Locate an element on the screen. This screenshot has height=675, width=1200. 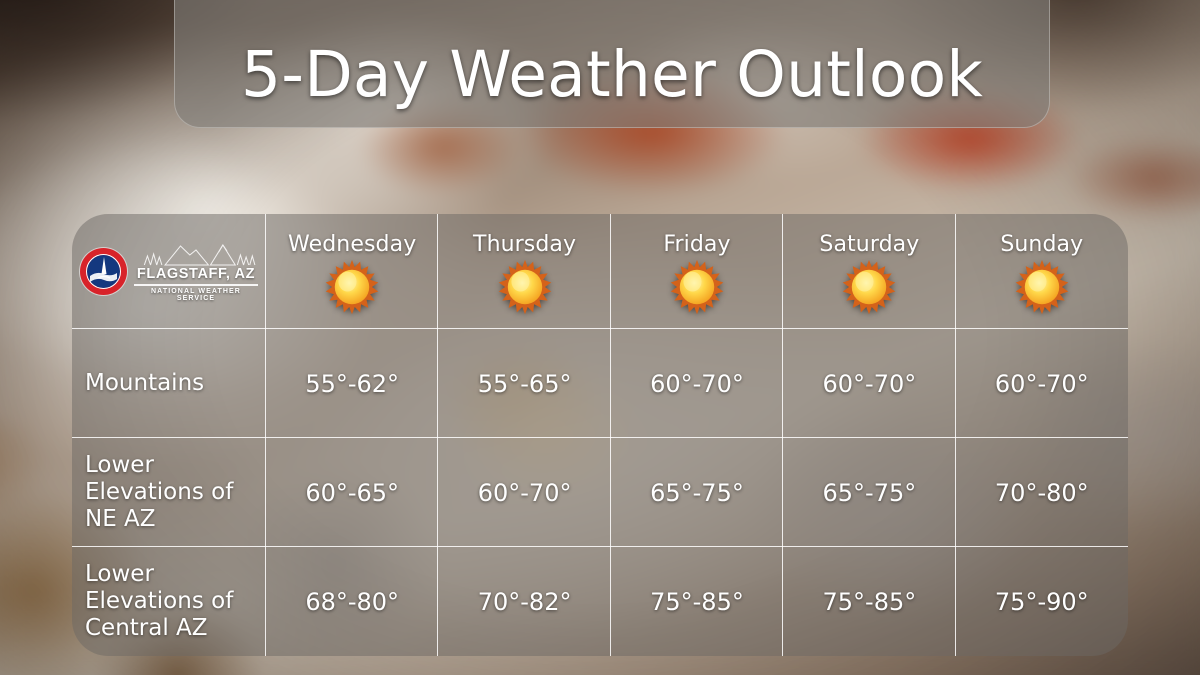
title-banner: 5-Day Weather Outlook is located at coordinates (612, 64).